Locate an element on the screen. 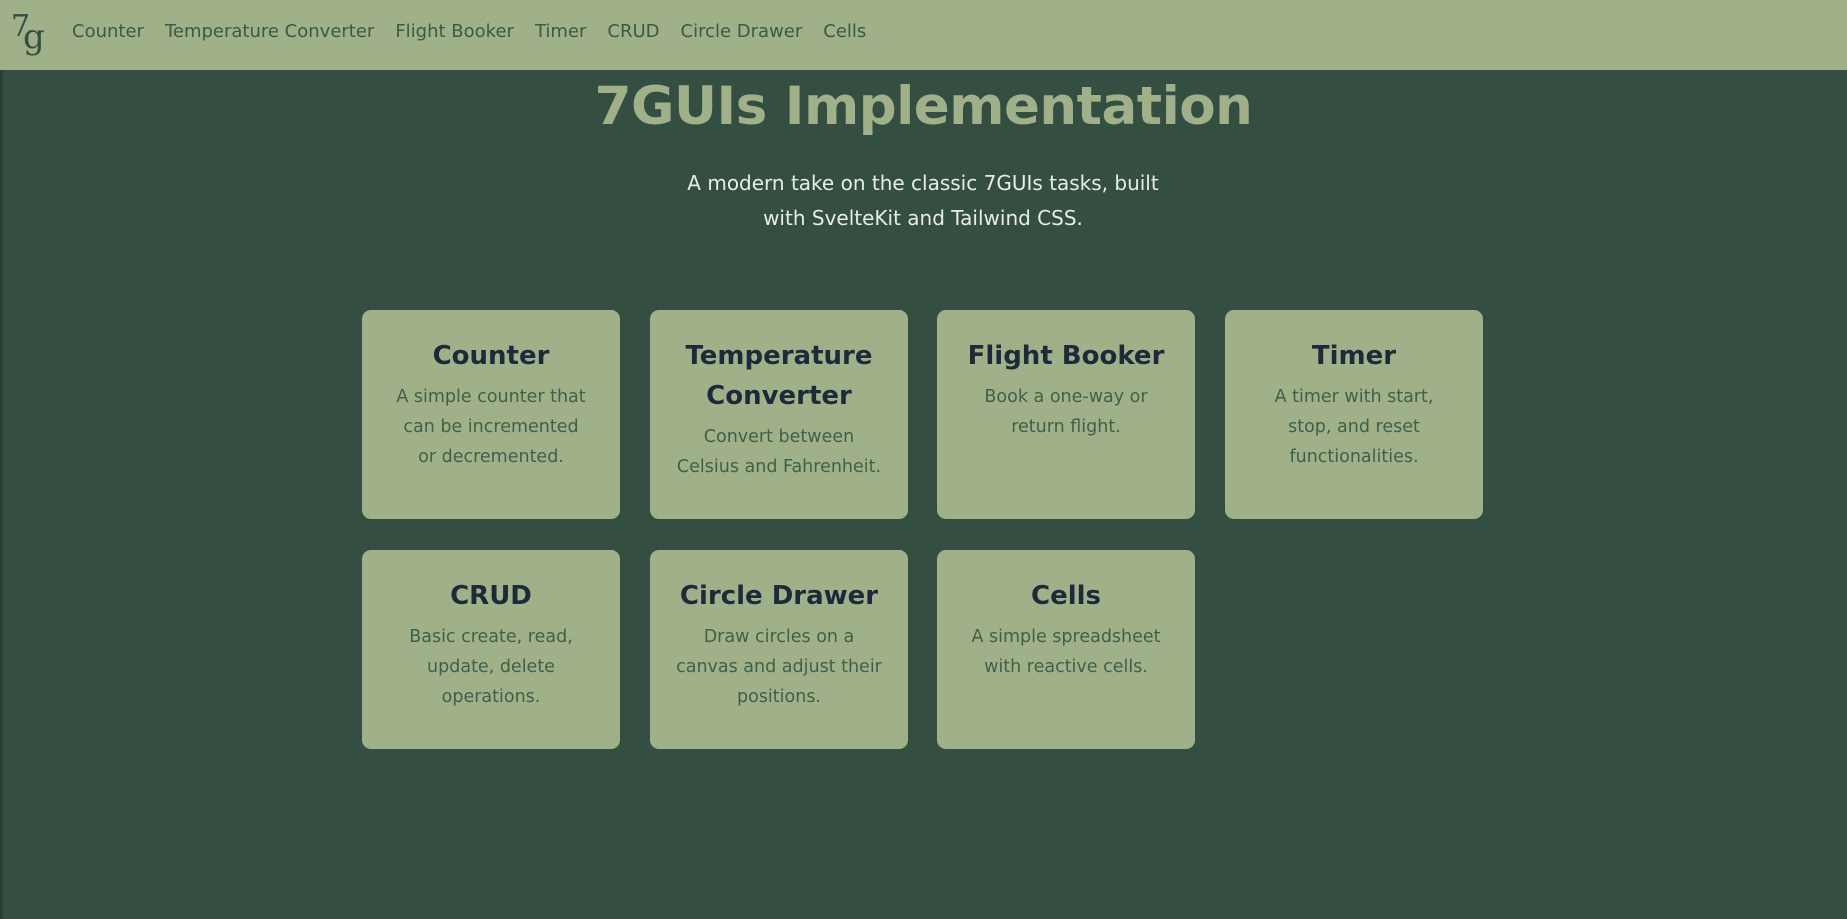 The image size is (1847, 919). page-title: 7GUIs Implementation is located at coordinates (923, 106).